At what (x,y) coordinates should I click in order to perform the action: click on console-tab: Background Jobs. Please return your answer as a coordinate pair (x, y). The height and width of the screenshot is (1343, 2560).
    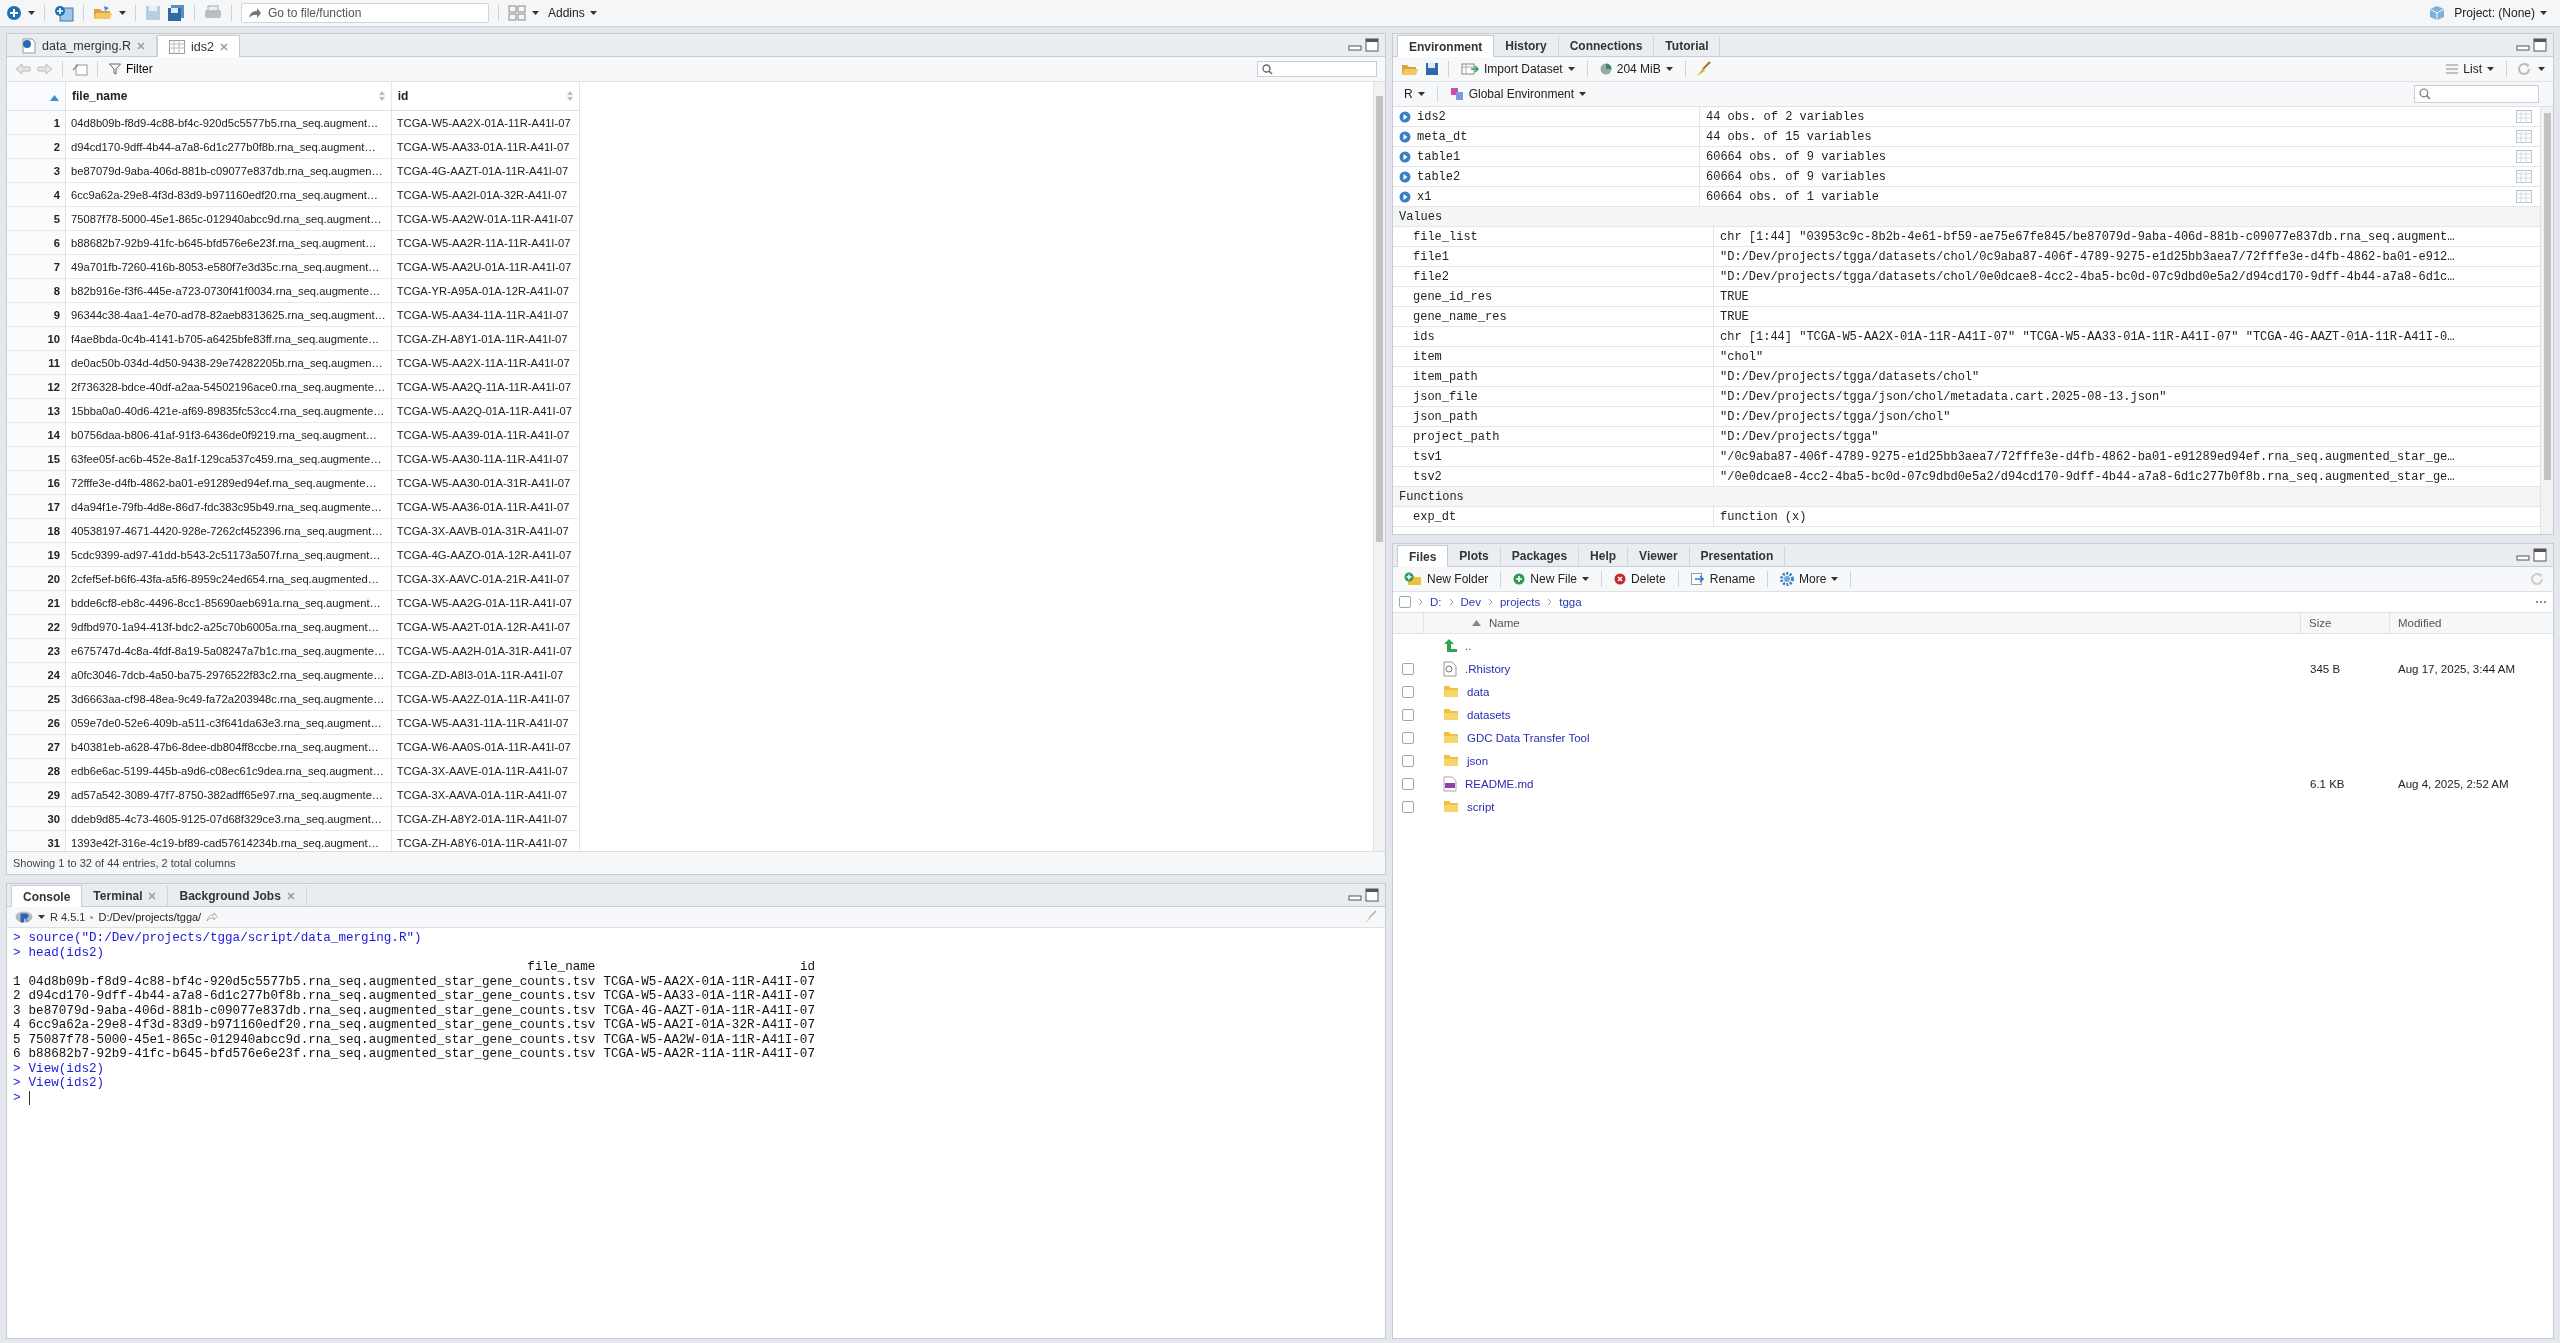
    Looking at the image, I should click on (237, 896).